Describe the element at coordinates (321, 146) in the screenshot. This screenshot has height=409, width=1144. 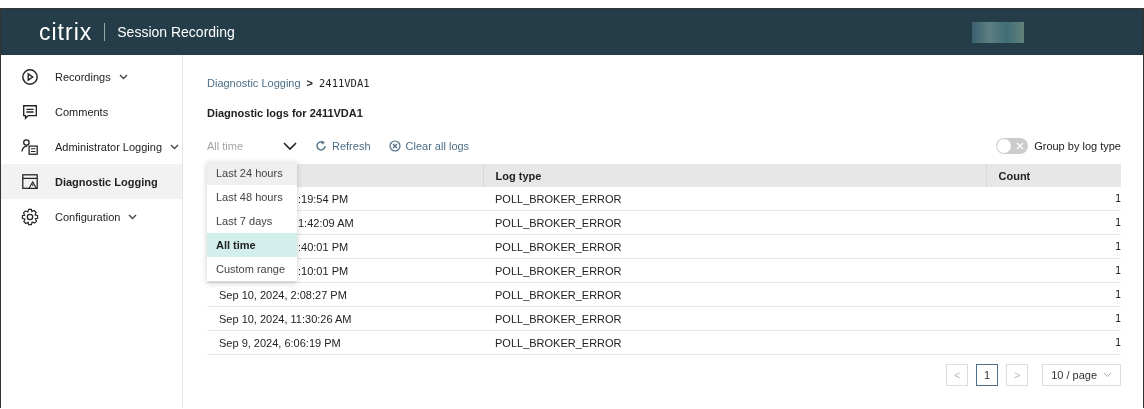
I see `refresh-icon` at that location.